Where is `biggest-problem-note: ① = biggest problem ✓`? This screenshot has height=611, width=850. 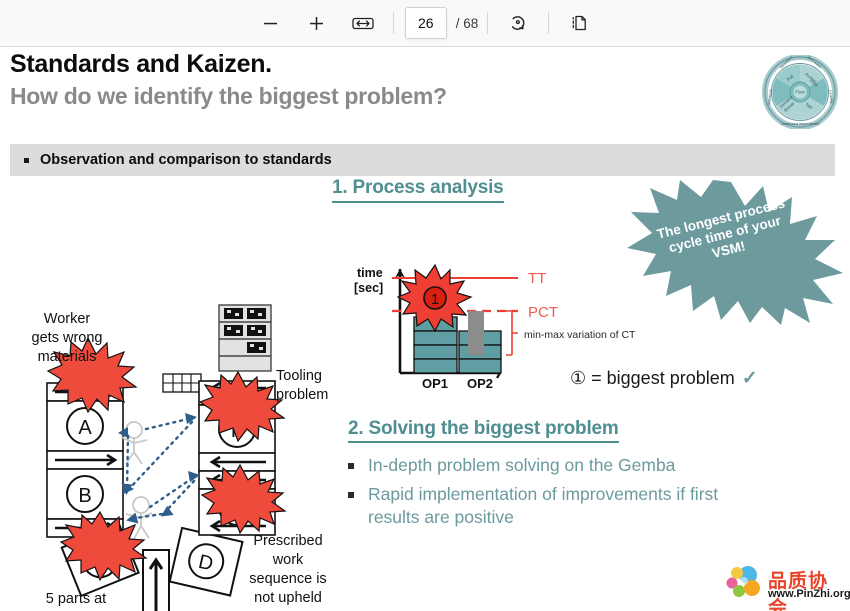 biggest-problem-note: ① = biggest problem ✓ is located at coordinates (664, 378).